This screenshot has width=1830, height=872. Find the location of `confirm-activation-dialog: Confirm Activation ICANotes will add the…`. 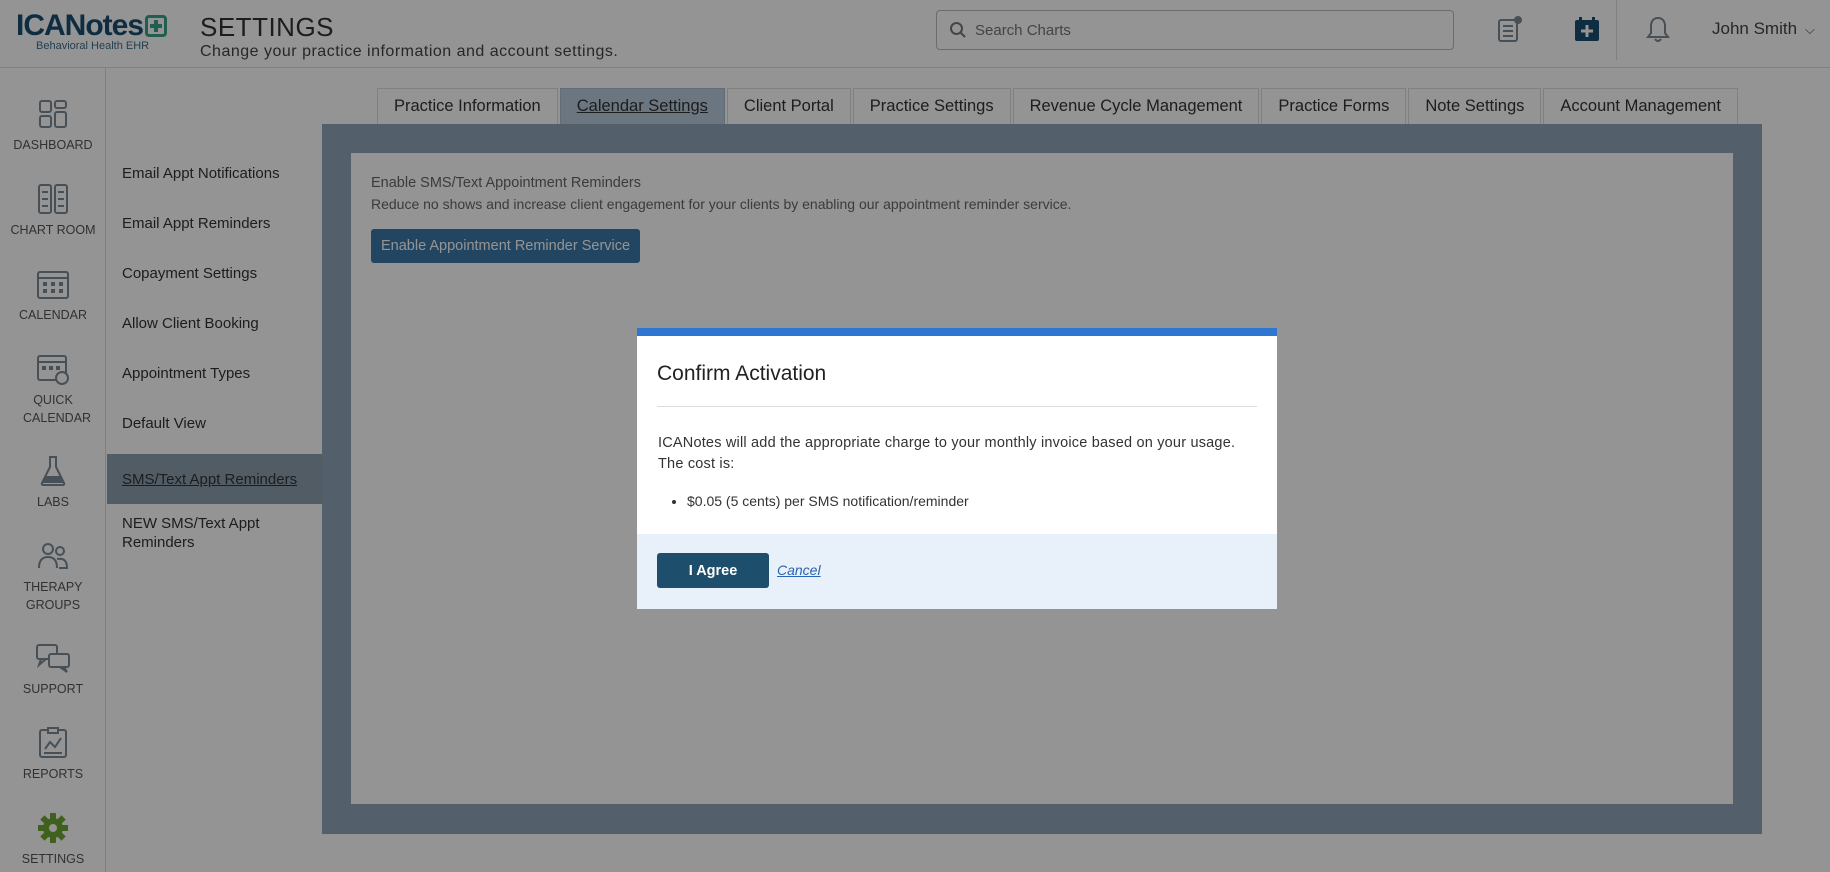

confirm-activation-dialog: Confirm Activation ICANotes will add the… is located at coordinates (957, 468).